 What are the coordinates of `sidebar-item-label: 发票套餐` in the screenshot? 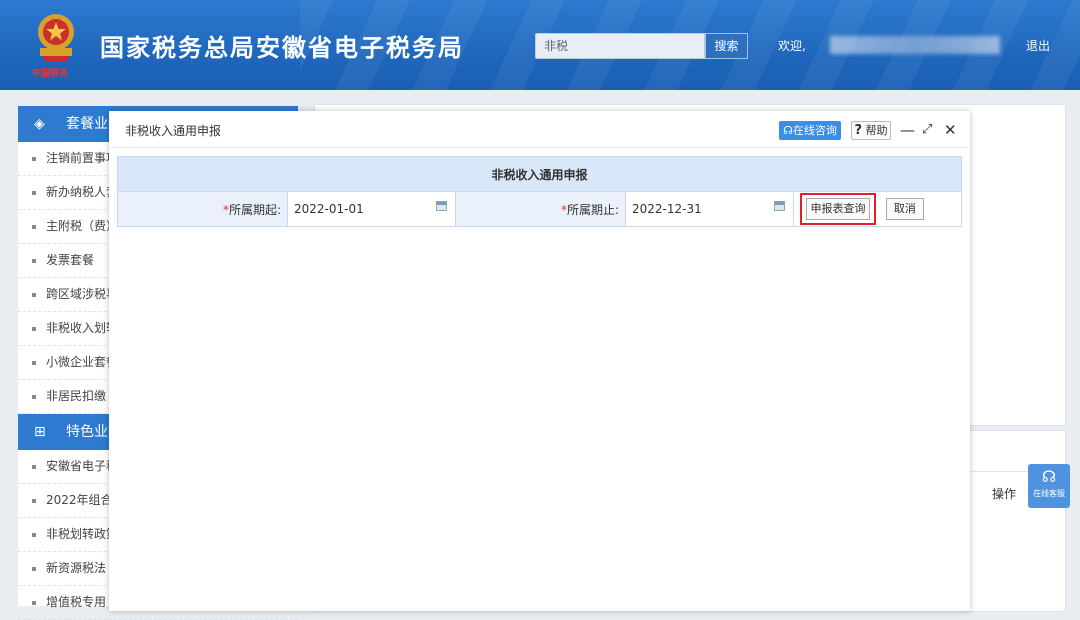 It's located at (70, 260).